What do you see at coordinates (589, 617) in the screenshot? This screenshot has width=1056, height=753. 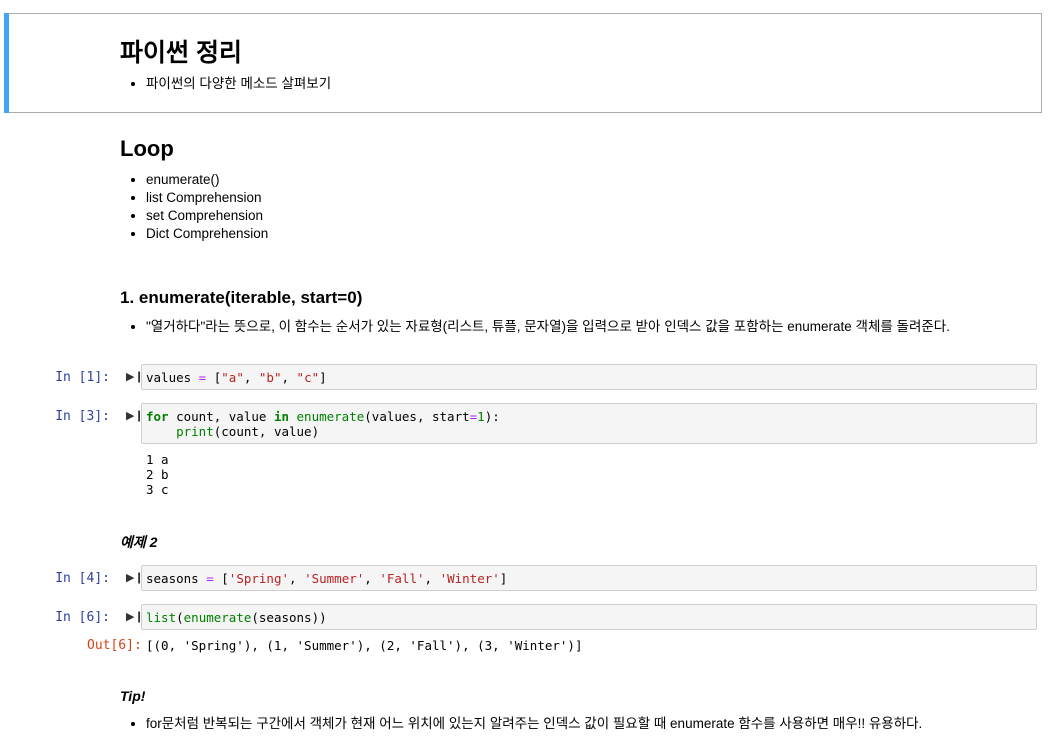 I see `code-cell-6: list(enumerate(seasons))` at bounding box center [589, 617].